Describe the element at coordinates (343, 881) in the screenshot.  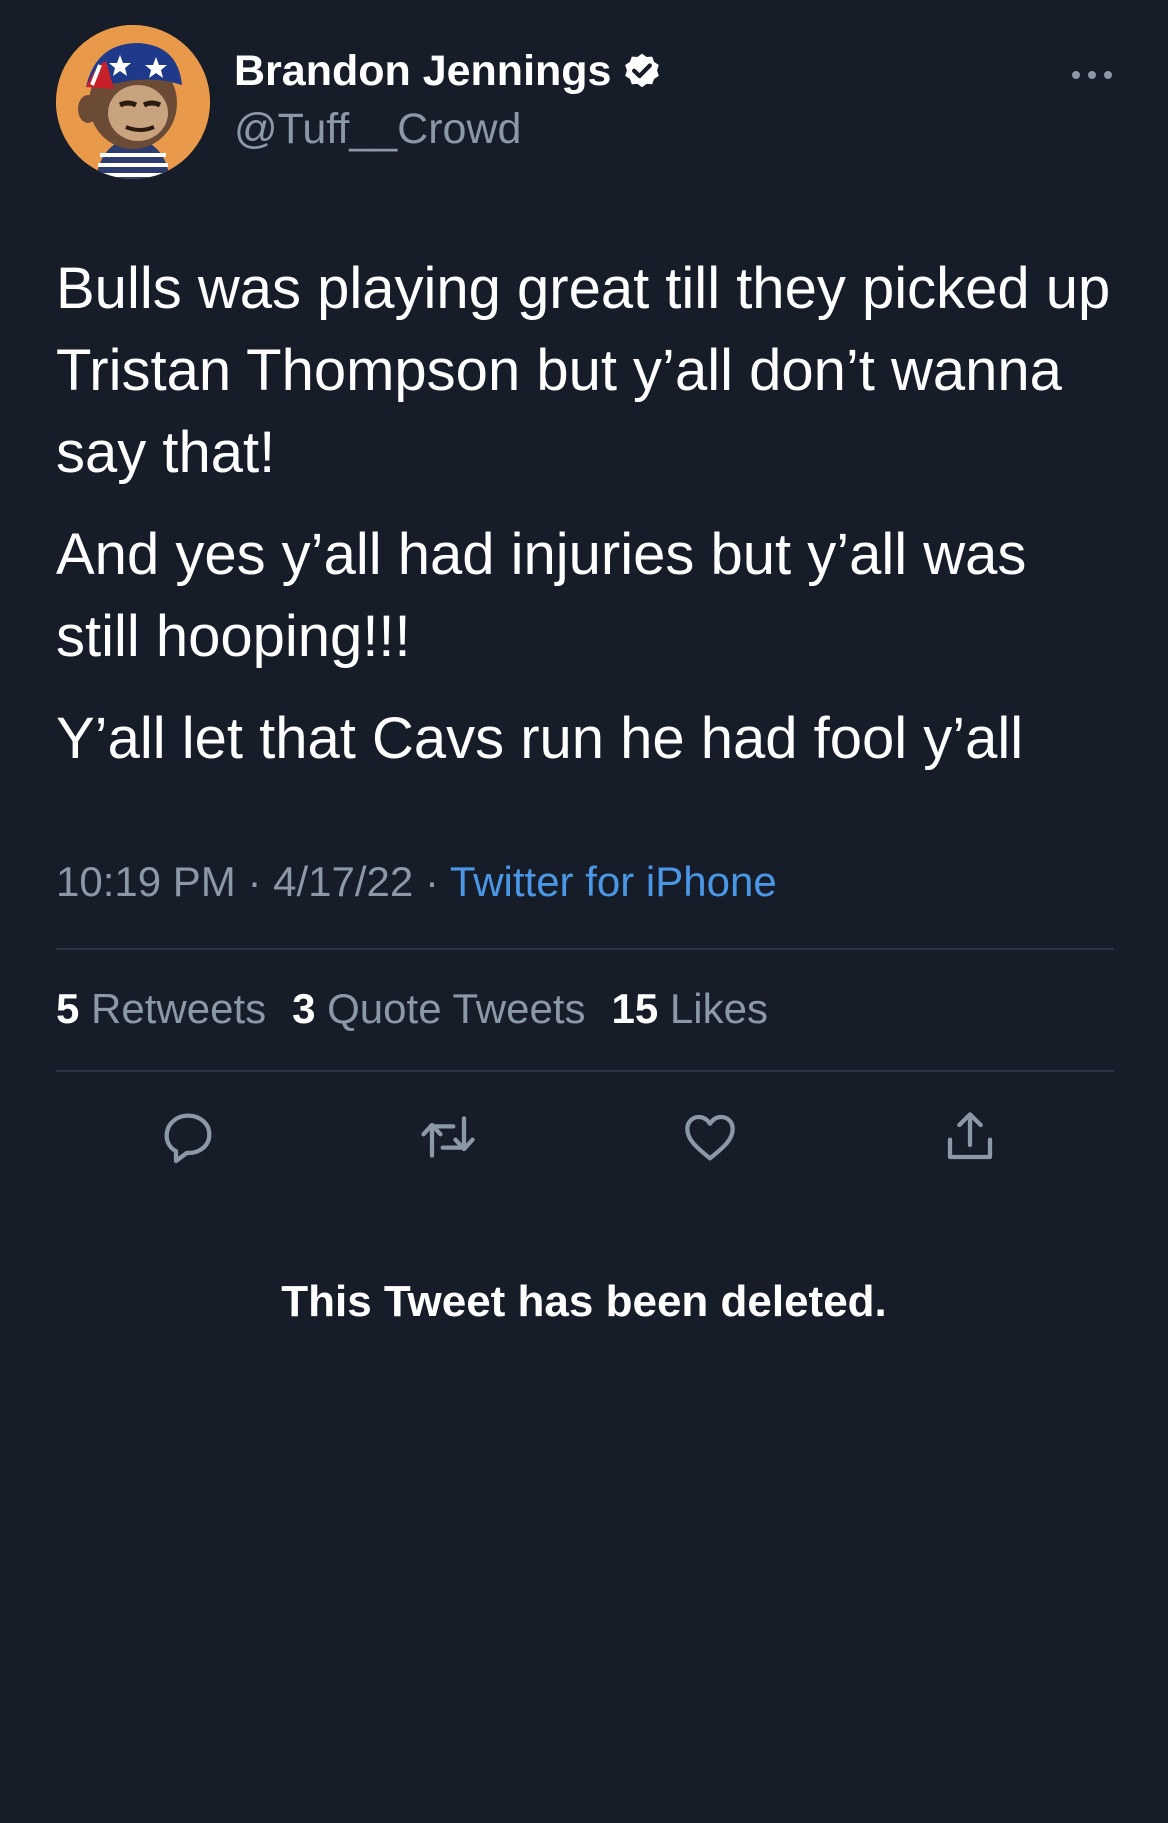
I see `tweet-date: 4/17/22` at that location.